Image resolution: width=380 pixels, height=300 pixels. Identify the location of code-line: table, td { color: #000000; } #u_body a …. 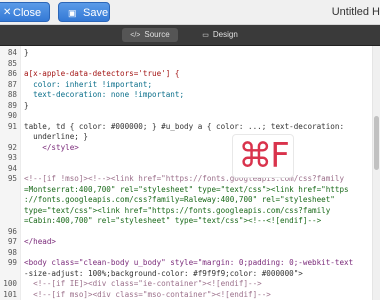
(184, 126).